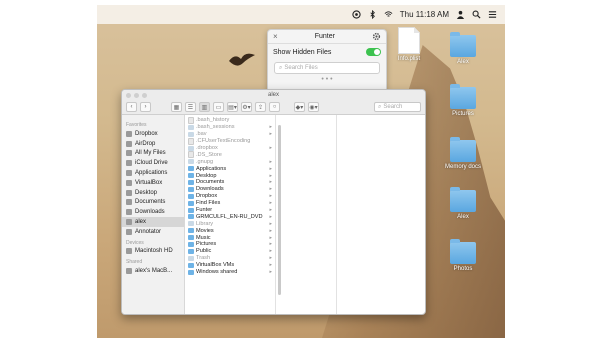 The width and height of the screenshot is (600, 338). What do you see at coordinates (153, 222) in the screenshot?
I see `sidebar-item: alex` at bounding box center [153, 222].